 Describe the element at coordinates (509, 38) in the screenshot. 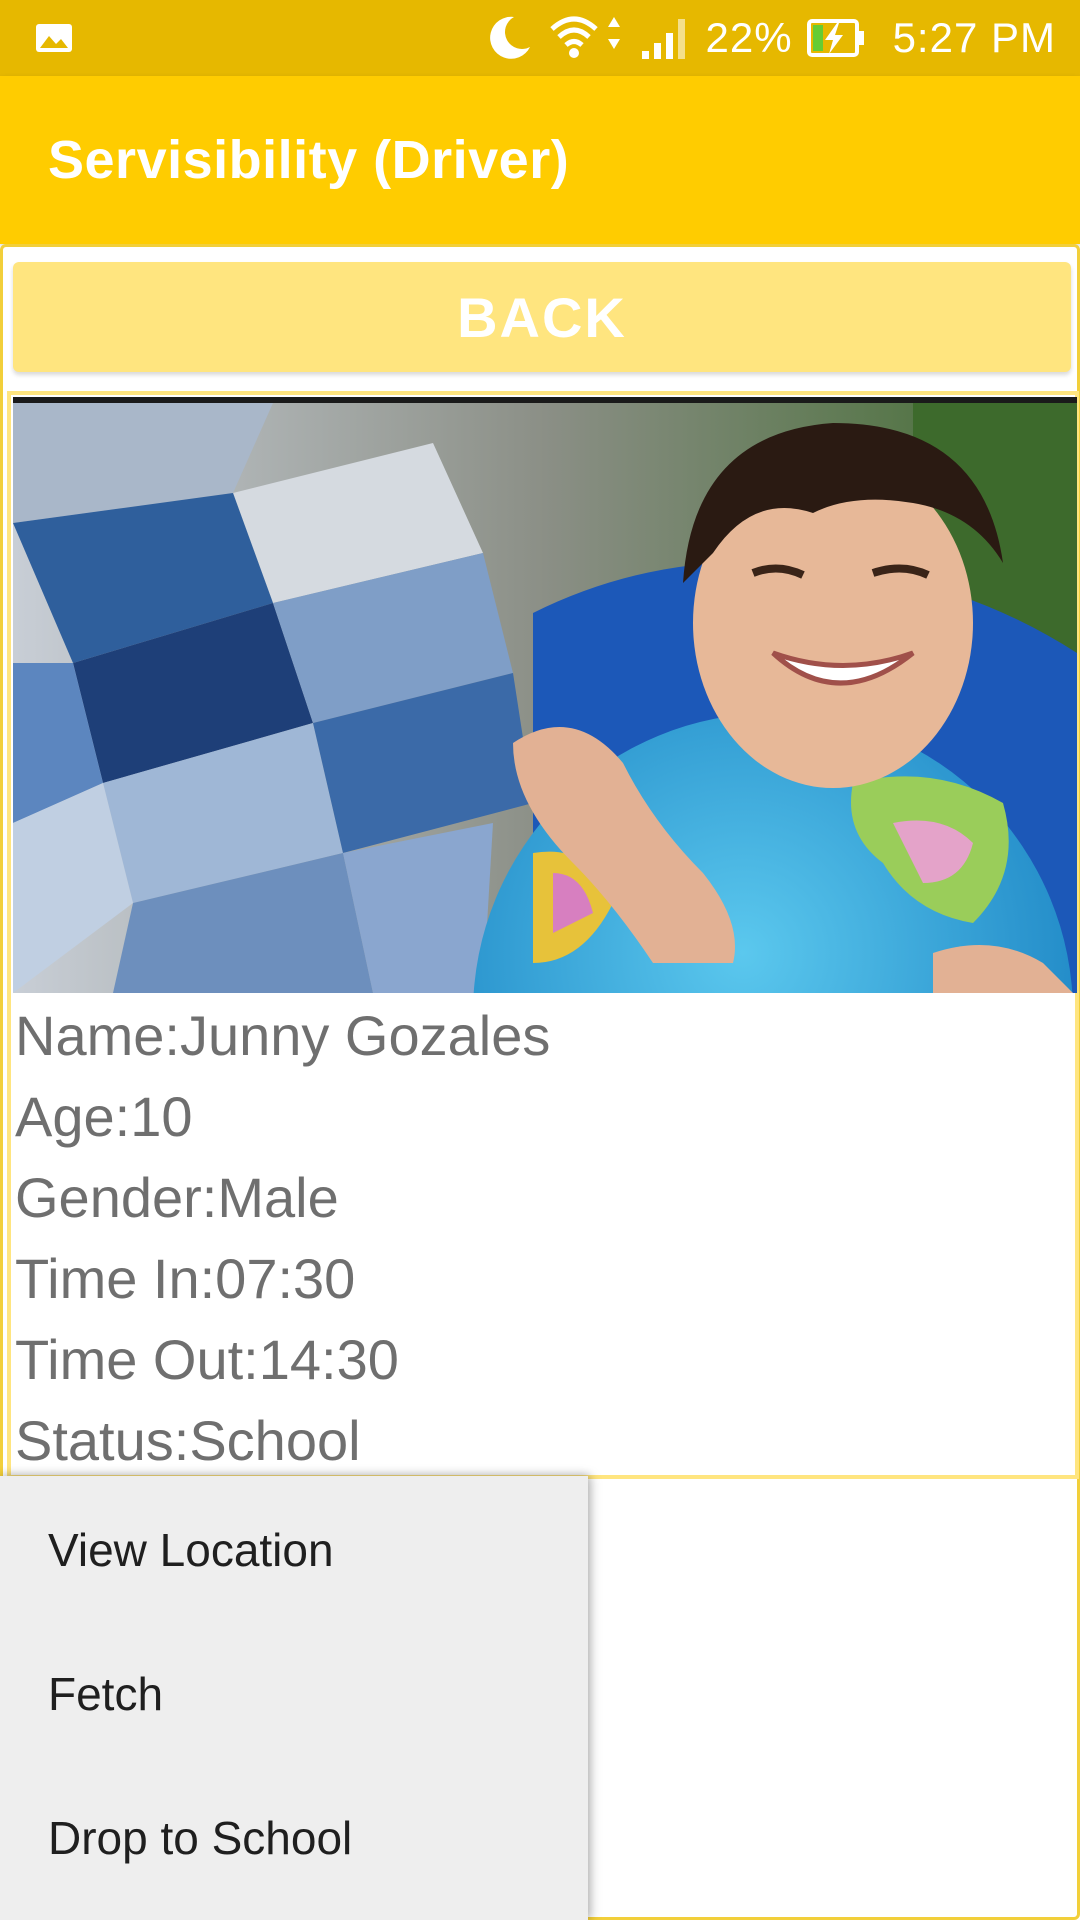

I see `moon-icon` at that location.